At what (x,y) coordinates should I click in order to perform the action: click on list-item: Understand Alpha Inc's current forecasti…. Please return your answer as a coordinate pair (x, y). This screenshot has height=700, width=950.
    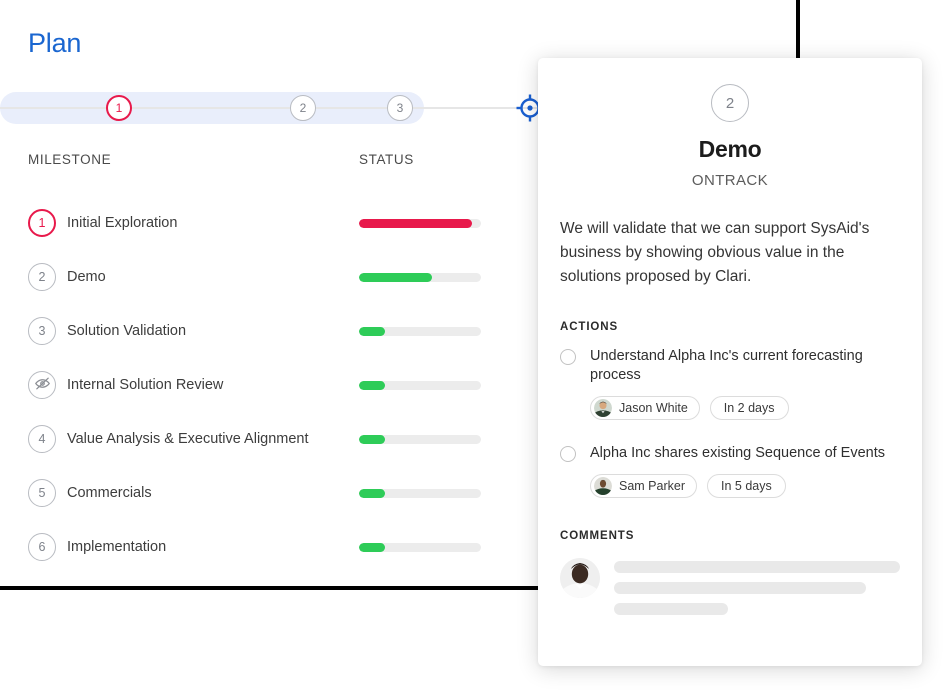
    Looking at the image, I should click on (730, 383).